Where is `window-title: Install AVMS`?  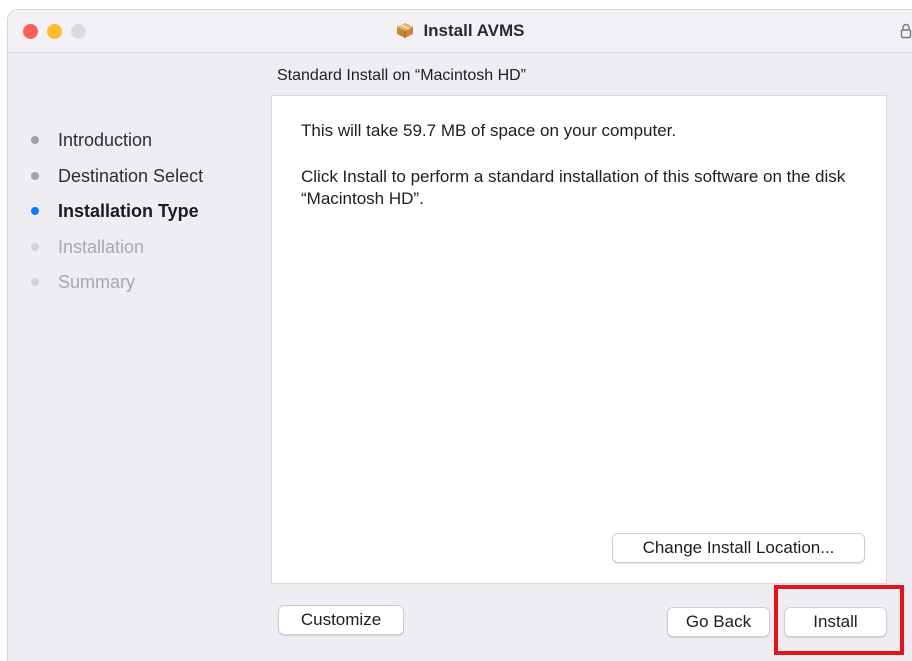 window-title: Install AVMS is located at coordinates (474, 30).